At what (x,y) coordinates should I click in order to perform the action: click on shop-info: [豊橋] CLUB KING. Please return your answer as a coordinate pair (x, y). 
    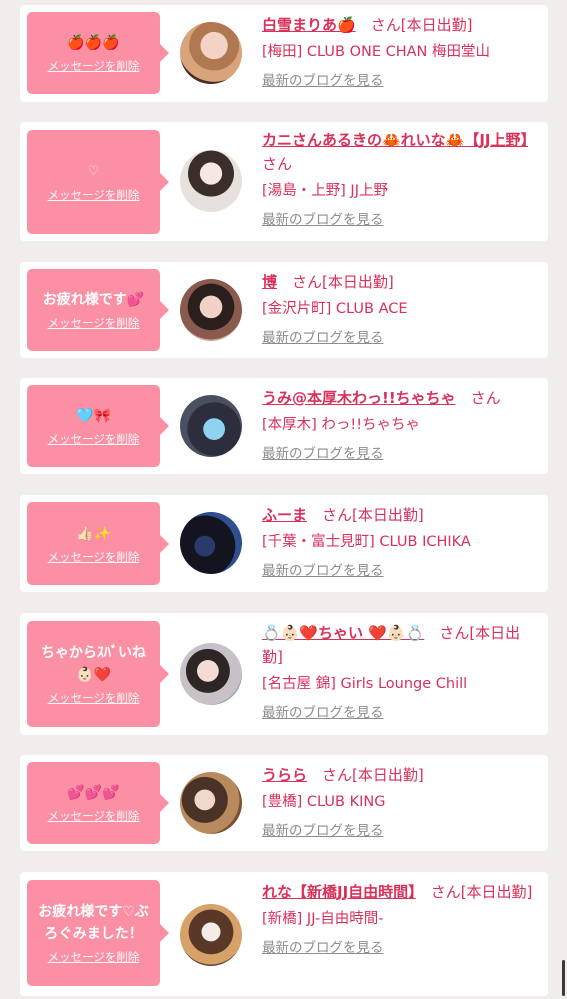
    Looking at the image, I should click on (324, 802).